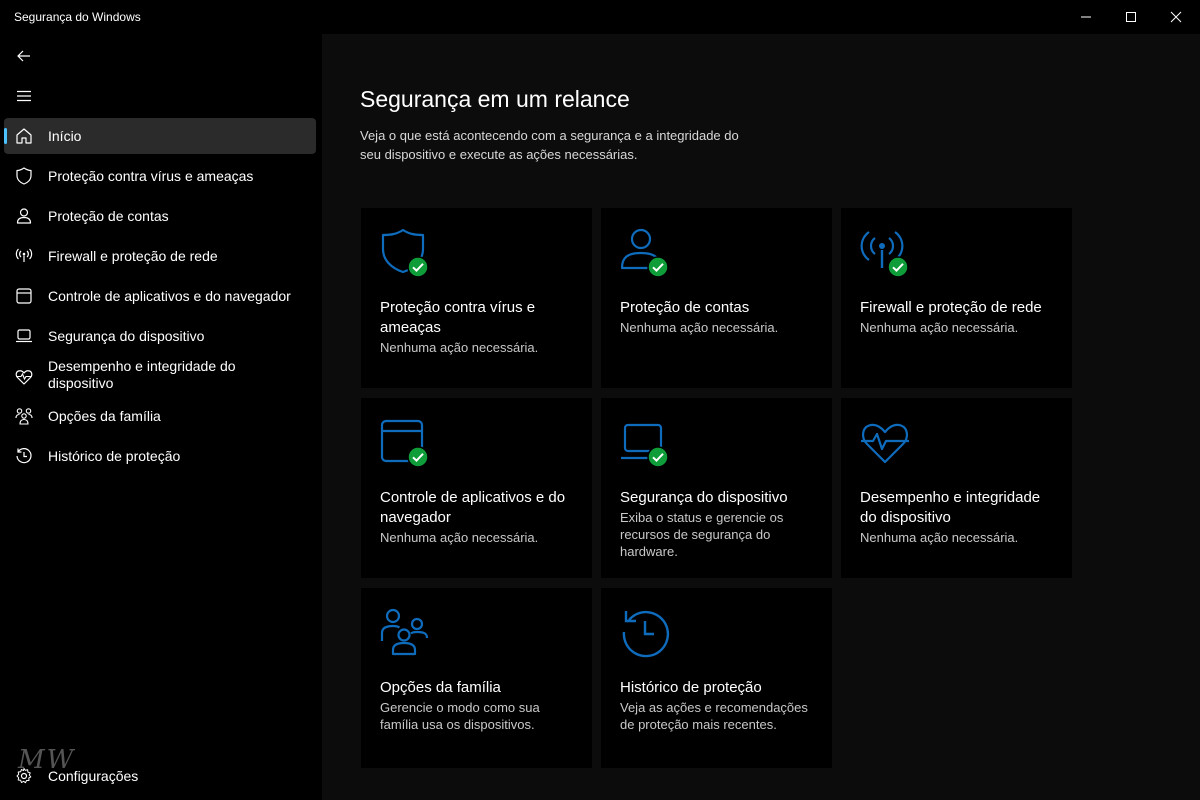 The width and height of the screenshot is (1200, 800). I want to click on sidebar-item-inicio: Início, so click(160, 136).